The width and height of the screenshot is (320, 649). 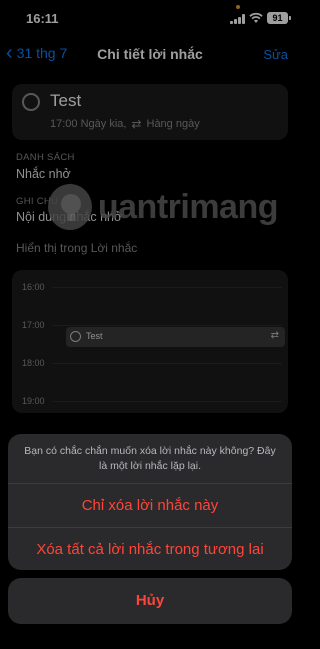 What do you see at coordinates (150, 601) in the screenshot?
I see `cancel-button: Hủy` at bounding box center [150, 601].